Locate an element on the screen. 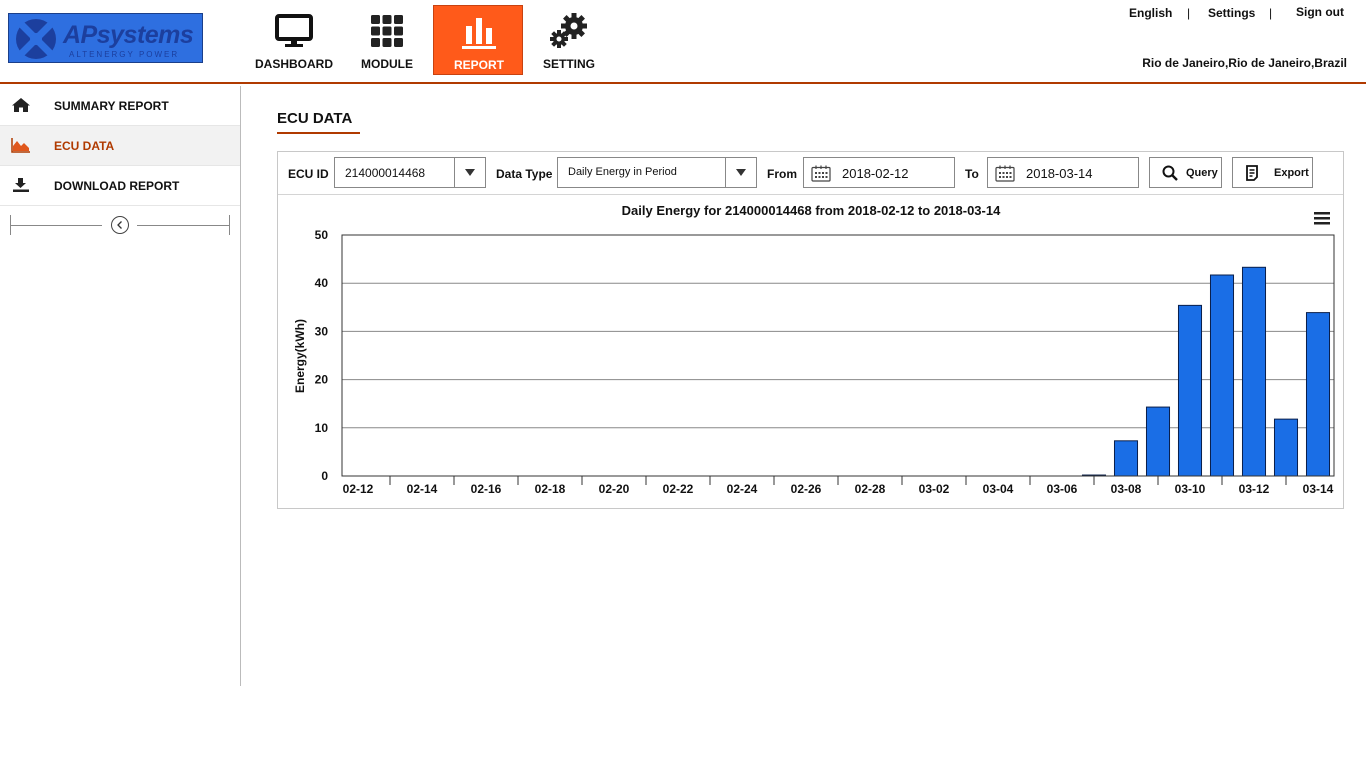 Image resolution: width=1366 pixels, height=768 pixels. query-button: Query is located at coordinates (1185, 172).